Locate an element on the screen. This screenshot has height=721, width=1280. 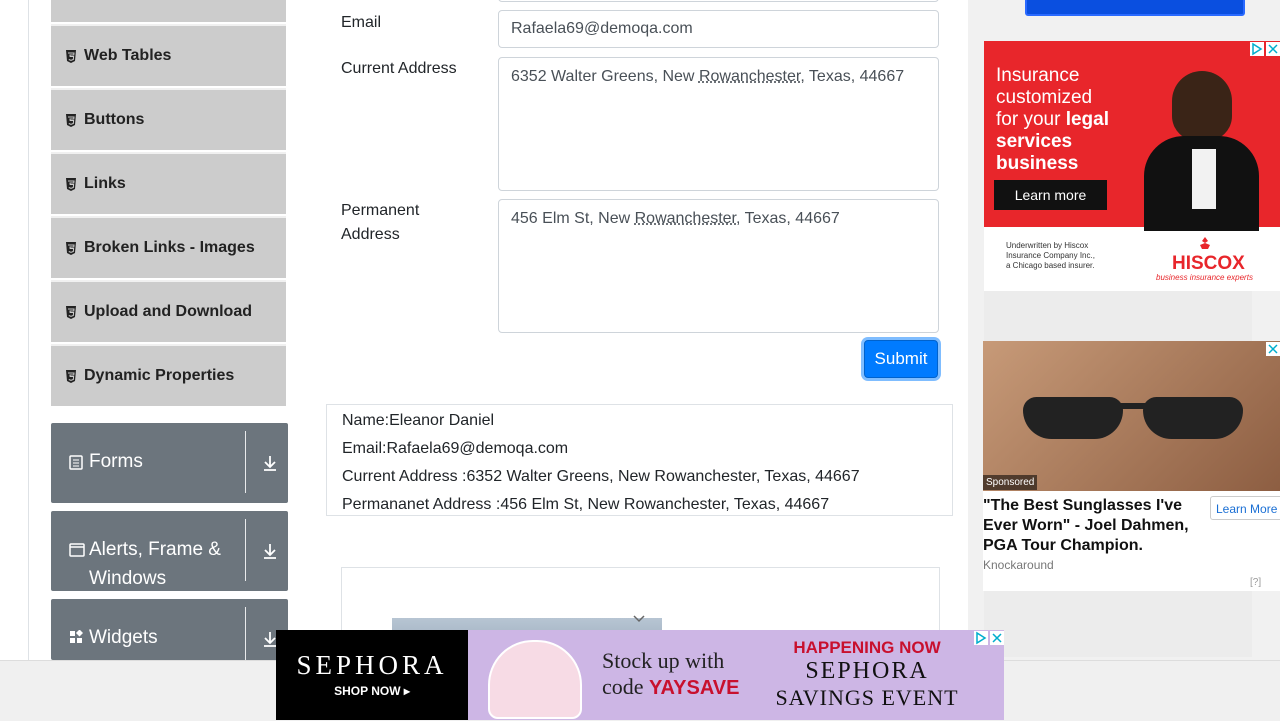
promo-code-text: Stock up with code YAYSAVE is located at coordinates (671, 673).